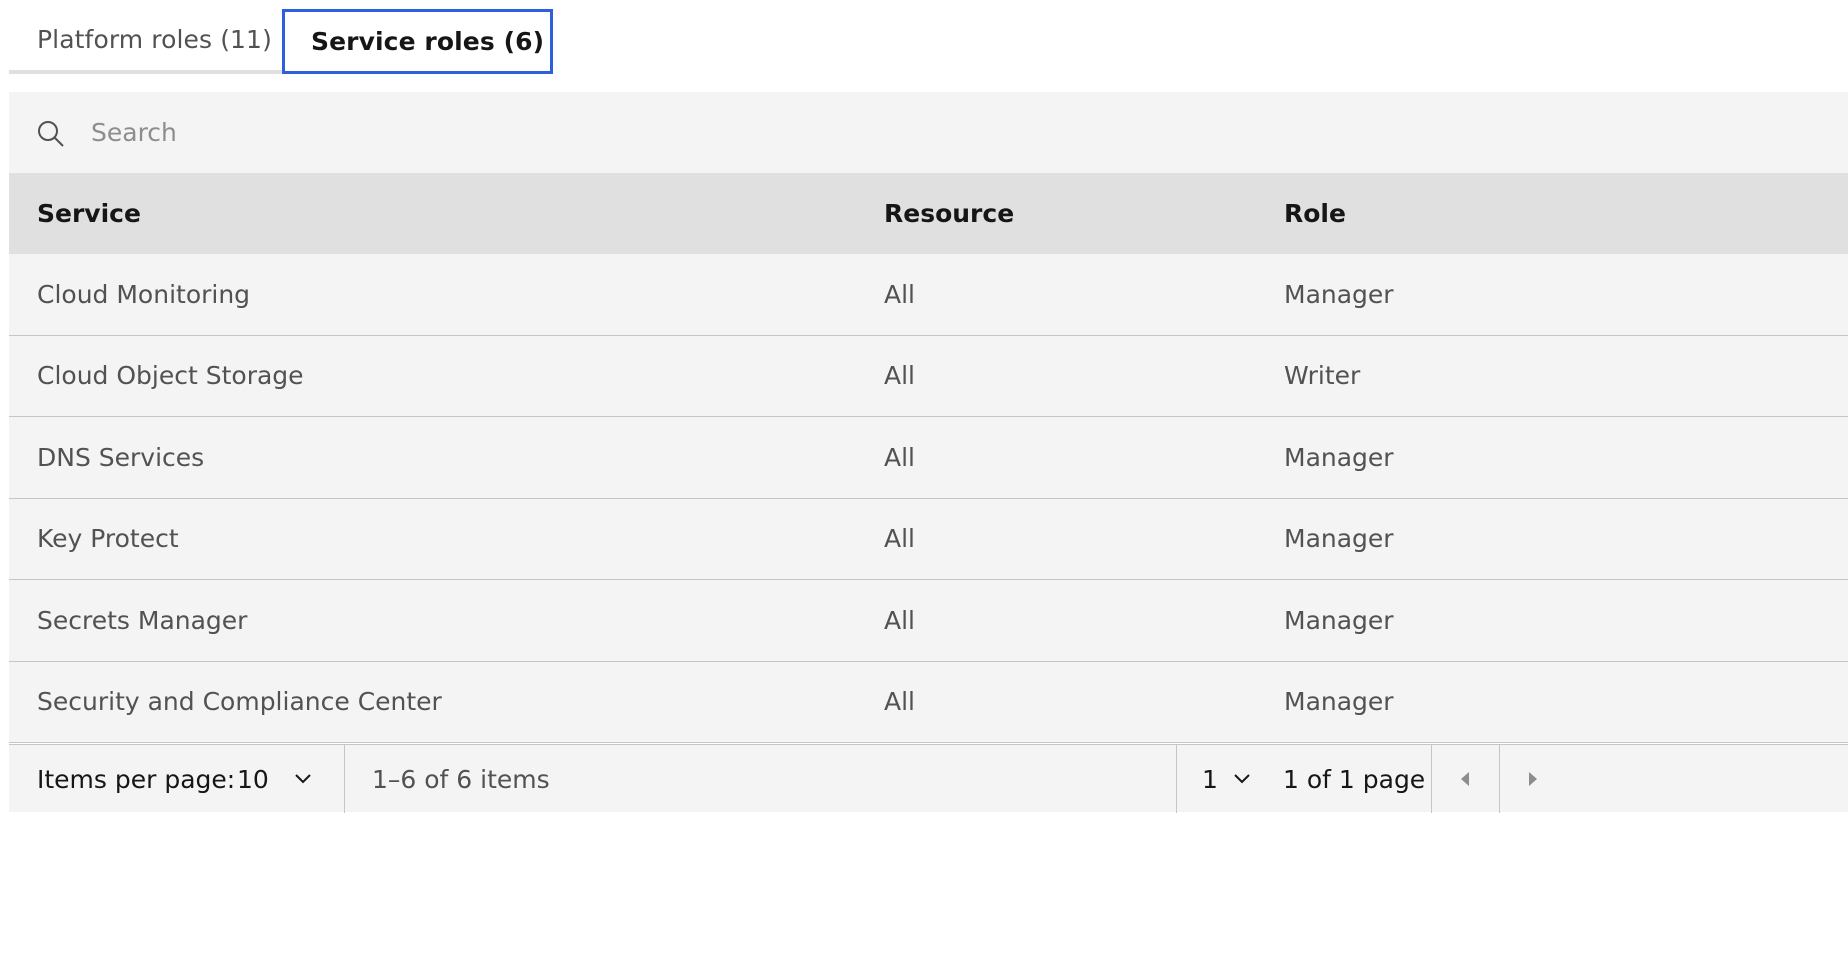 The image size is (1848, 968). What do you see at coordinates (121, 457) in the screenshot?
I see `cell-service: DNS Services` at bounding box center [121, 457].